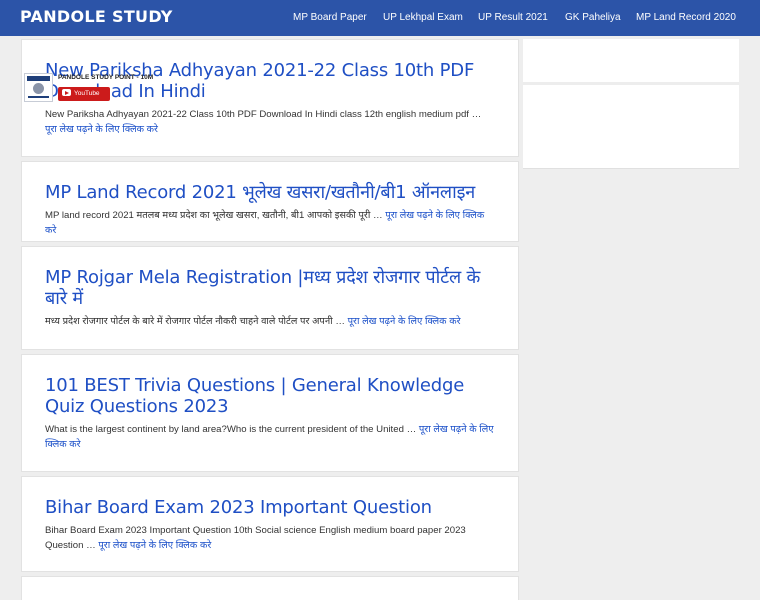  What do you see at coordinates (105, 77) in the screenshot?
I see `channel-name: PANDOLE STUDY POINT - 10M` at bounding box center [105, 77].